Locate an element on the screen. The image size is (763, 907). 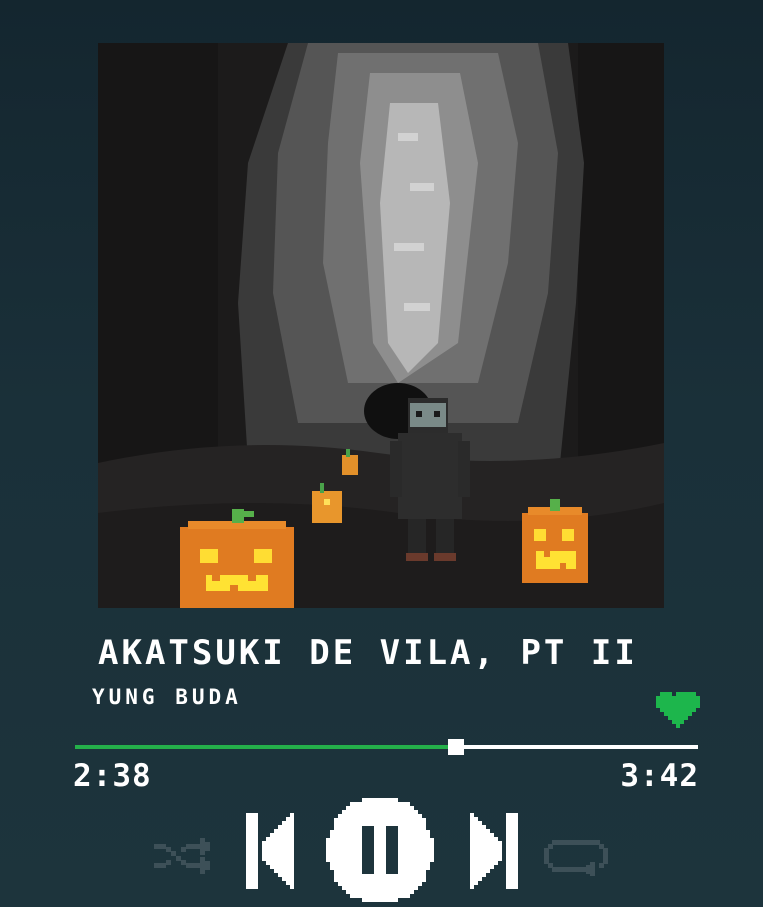
progress-bar is located at coordinates (386, 747).